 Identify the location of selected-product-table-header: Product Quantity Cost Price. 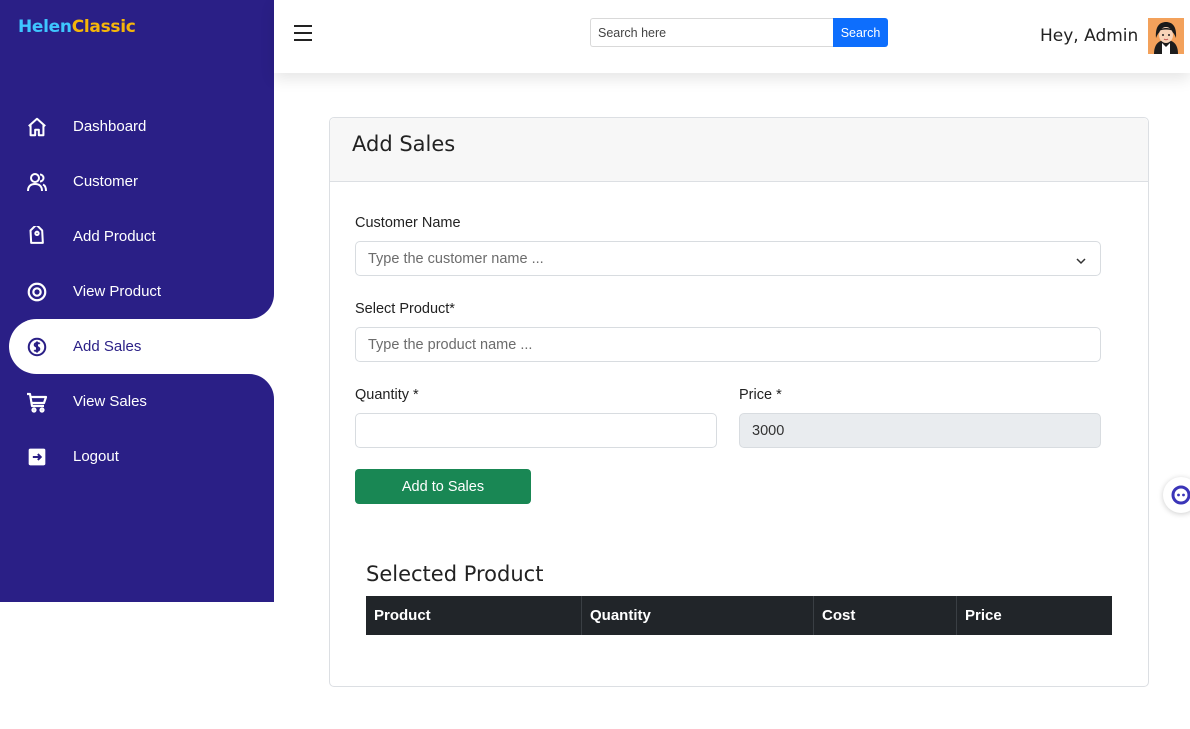
(739, 615).